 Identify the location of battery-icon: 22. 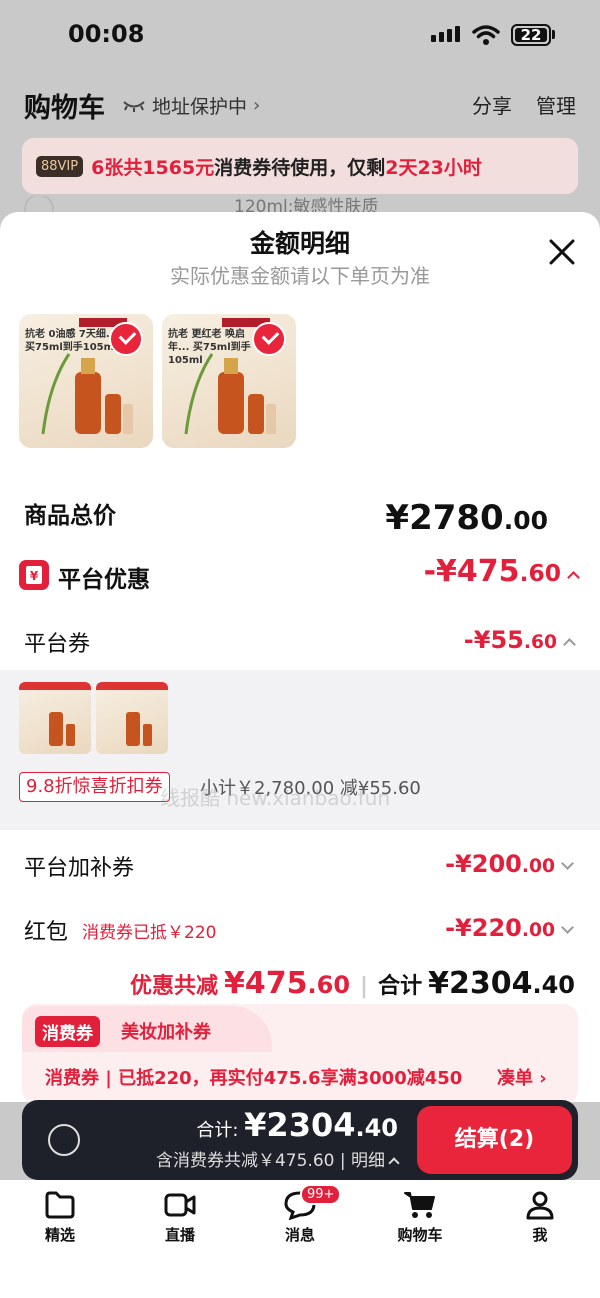
(531, 35).